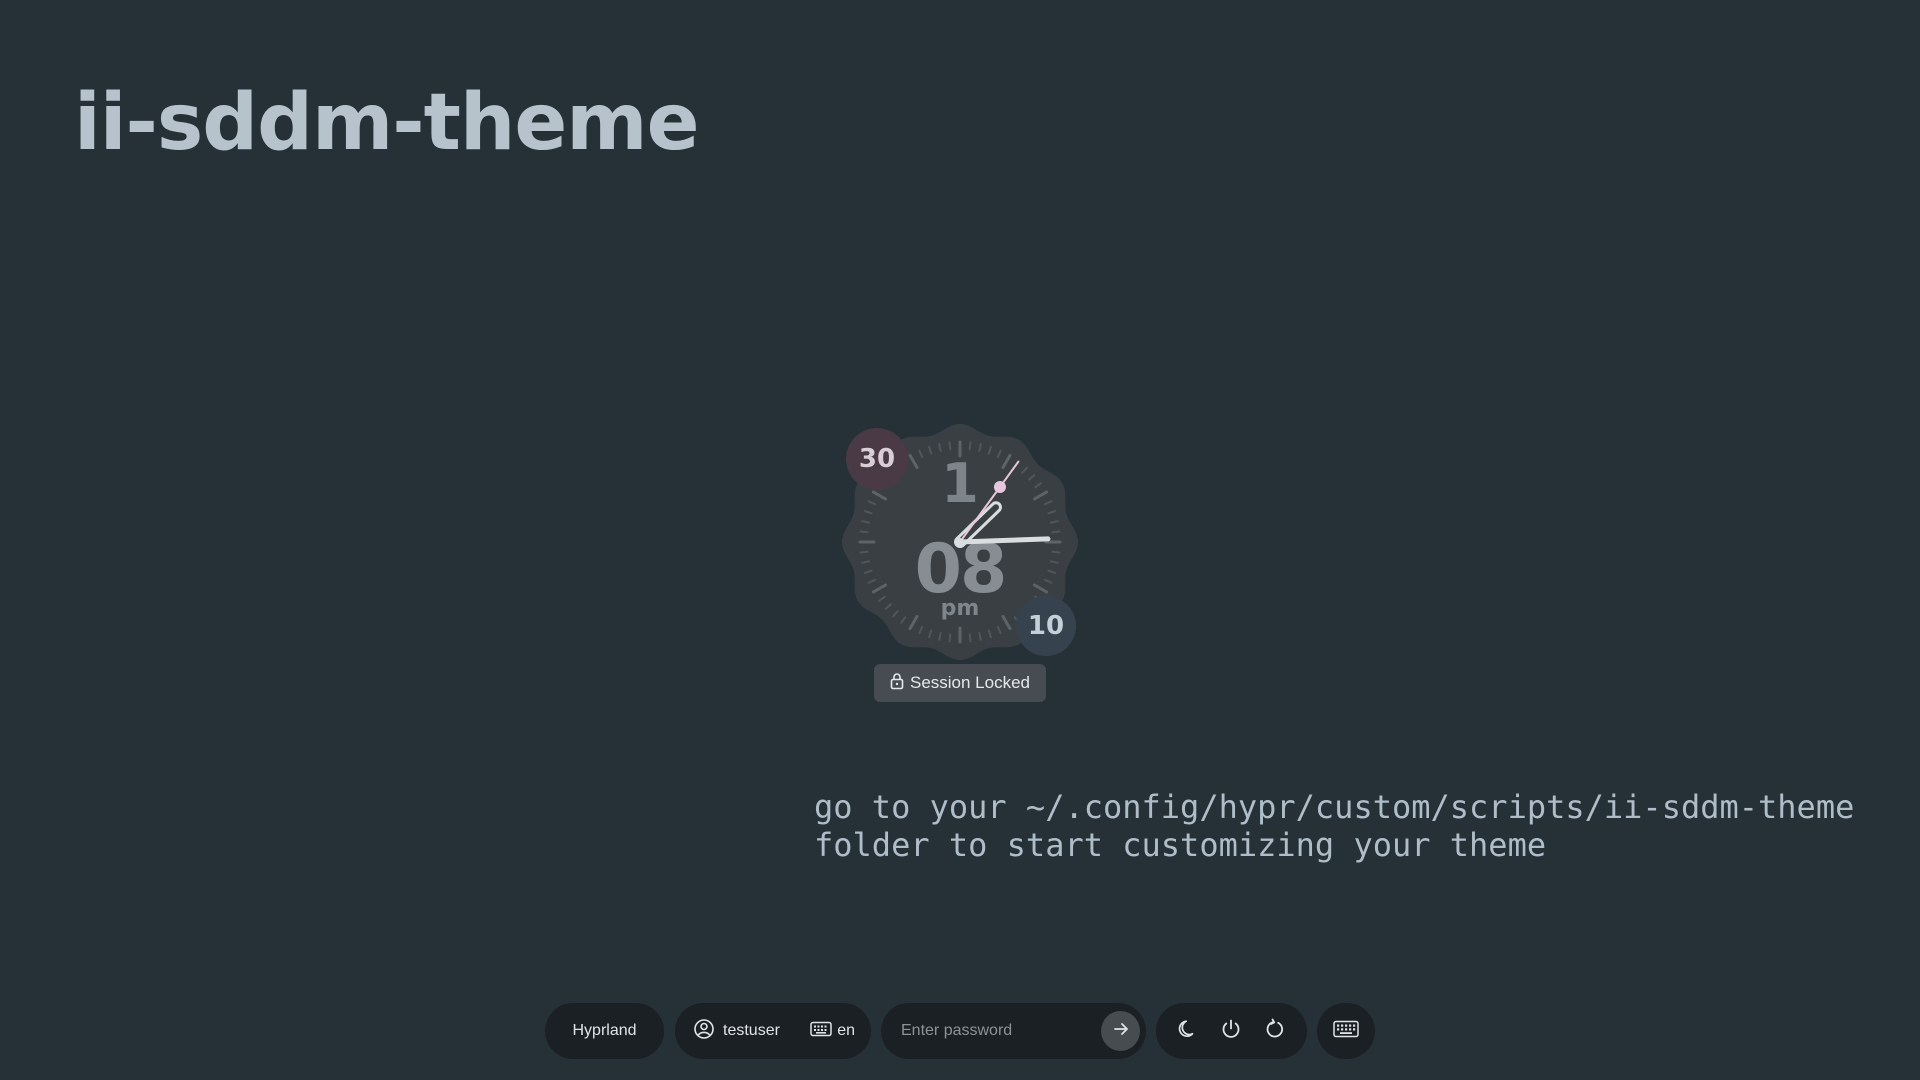 The image size is (1920, 1080). I want to click on user-circle-icon, so click(704, 1031).